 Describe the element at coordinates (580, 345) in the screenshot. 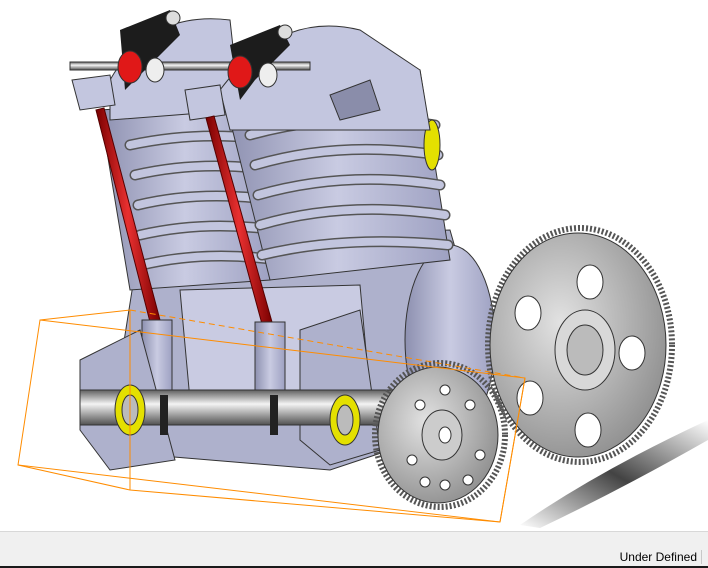

I see `large-gear` at that location.